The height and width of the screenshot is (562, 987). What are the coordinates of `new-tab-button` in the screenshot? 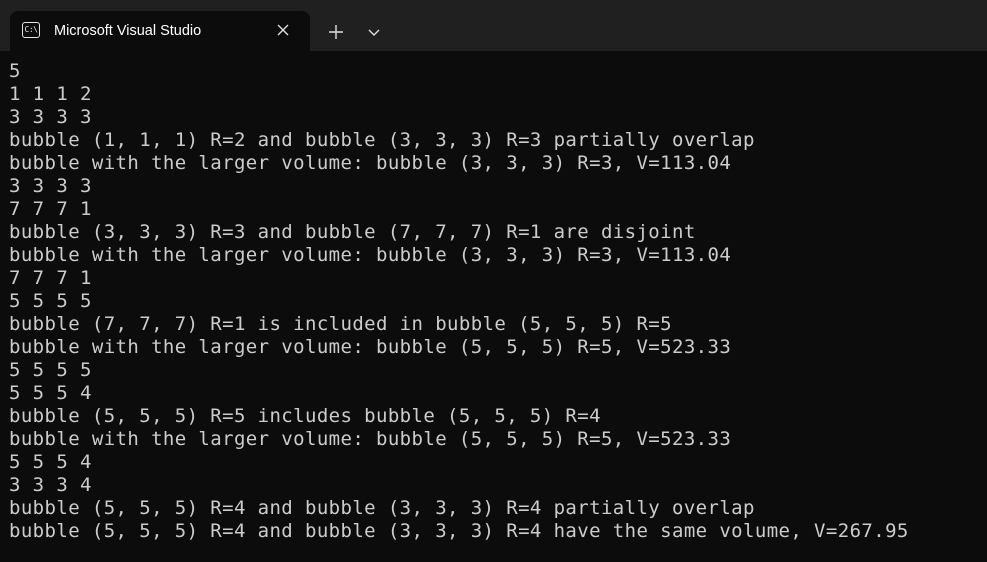 It's located at (336, 32).